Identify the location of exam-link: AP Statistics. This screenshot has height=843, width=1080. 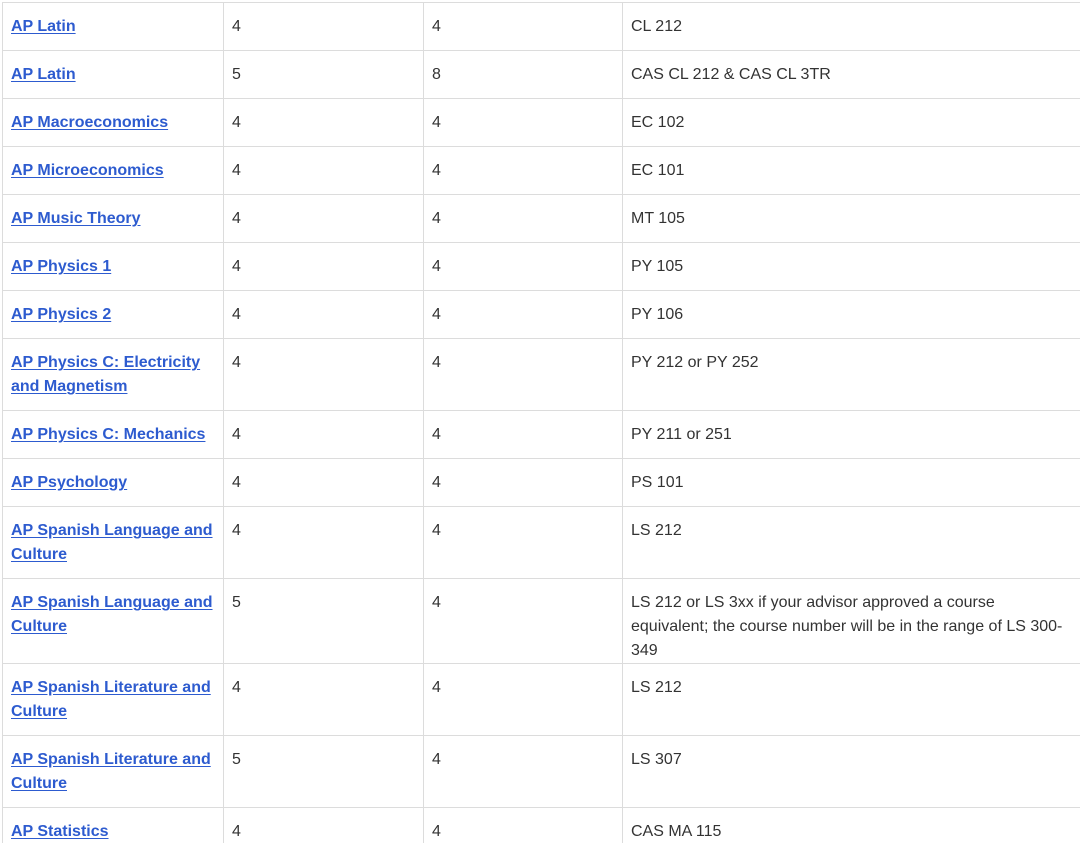
(60, 831).